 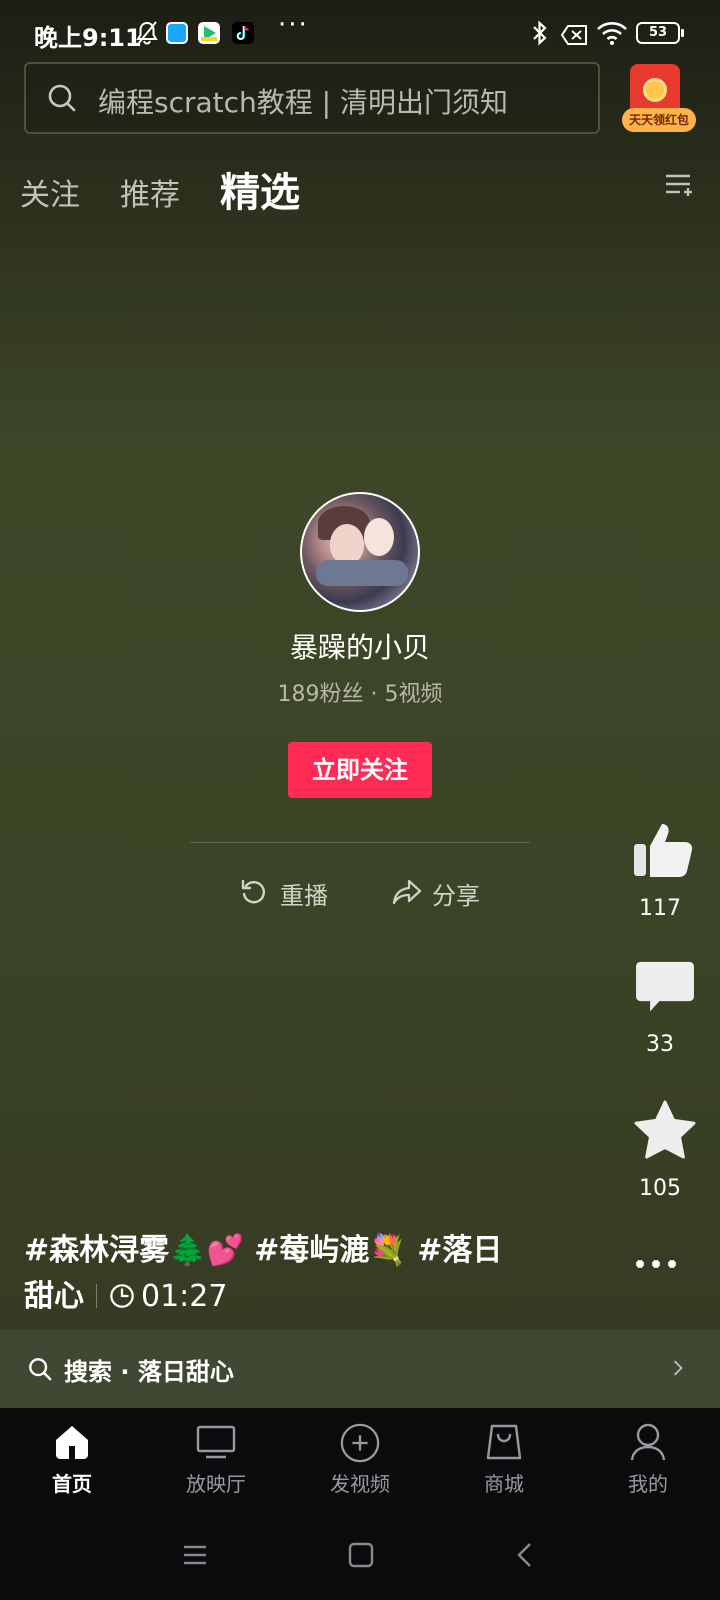 What do you see at coordinates (360, 1369) in the screenshot?
I see `related-search-bar: 搜索 · 落日甜心` at bounding box center [360, 1369].